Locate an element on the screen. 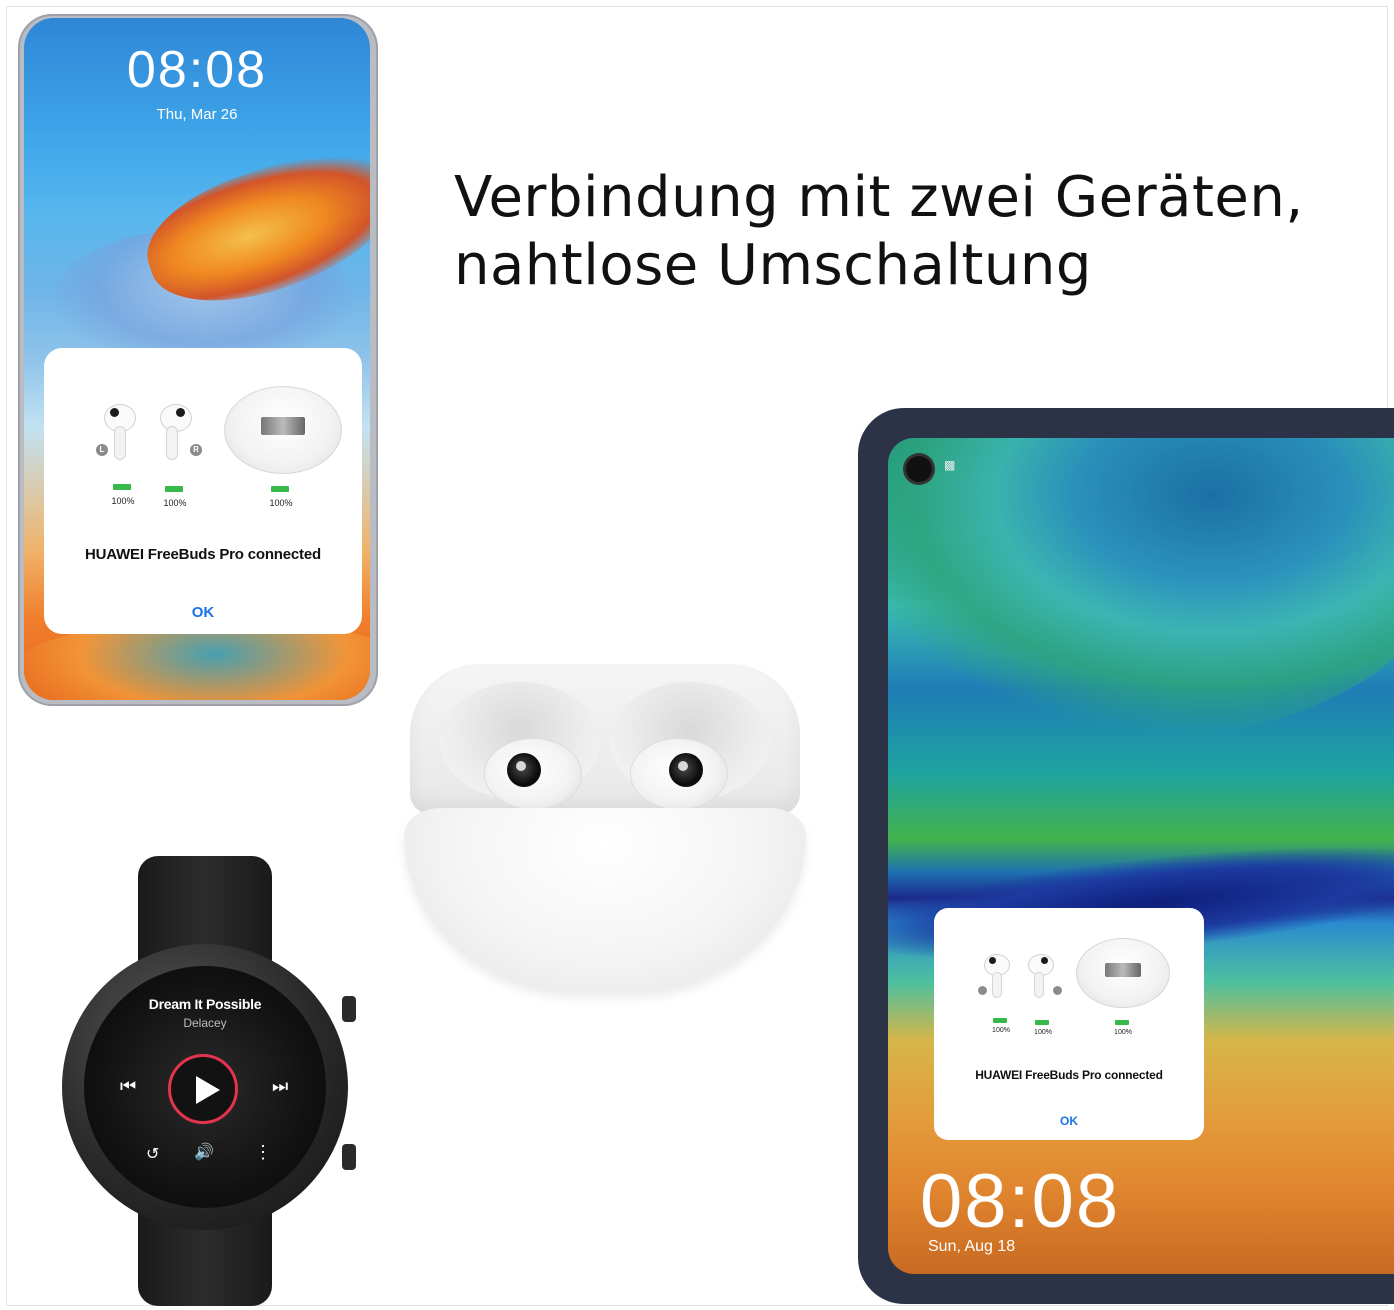  tablet-date: Sun, Aug 18 is located at coordinates (972, 1246).